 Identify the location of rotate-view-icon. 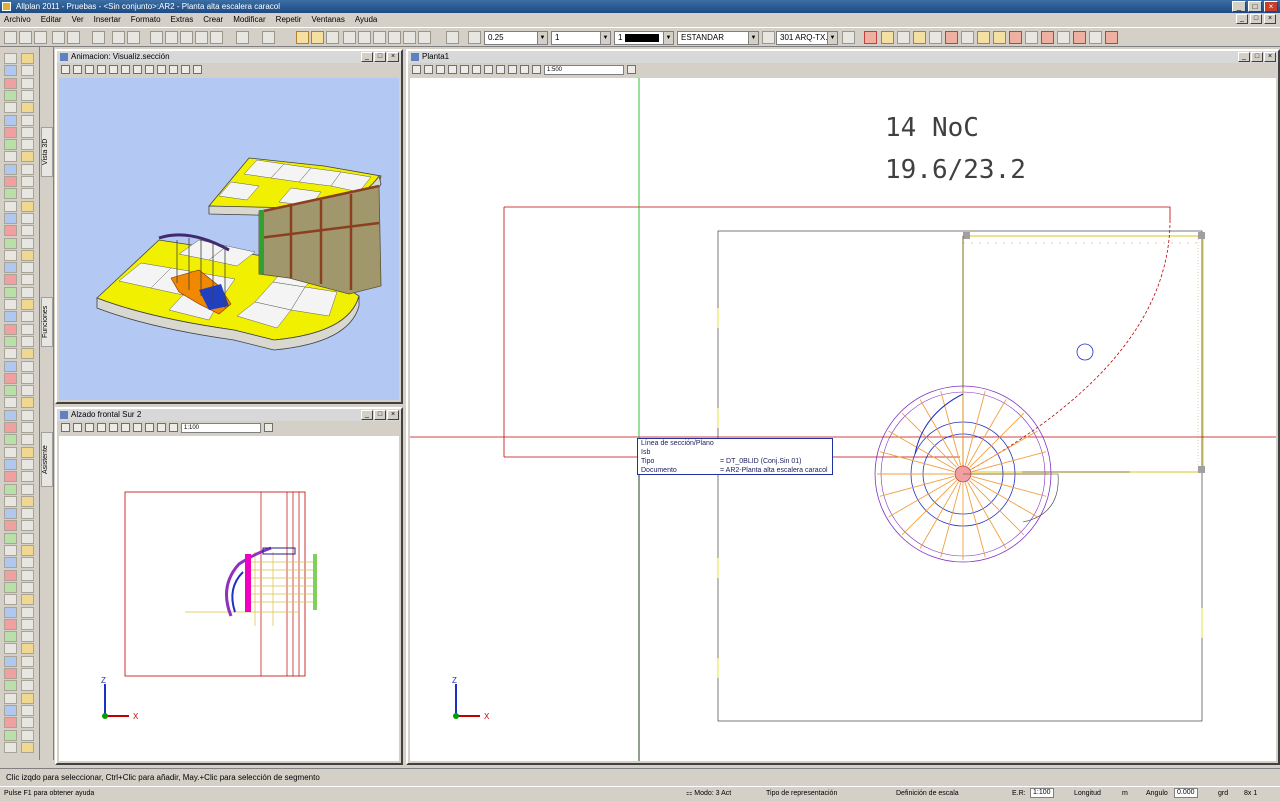
(149, 427).